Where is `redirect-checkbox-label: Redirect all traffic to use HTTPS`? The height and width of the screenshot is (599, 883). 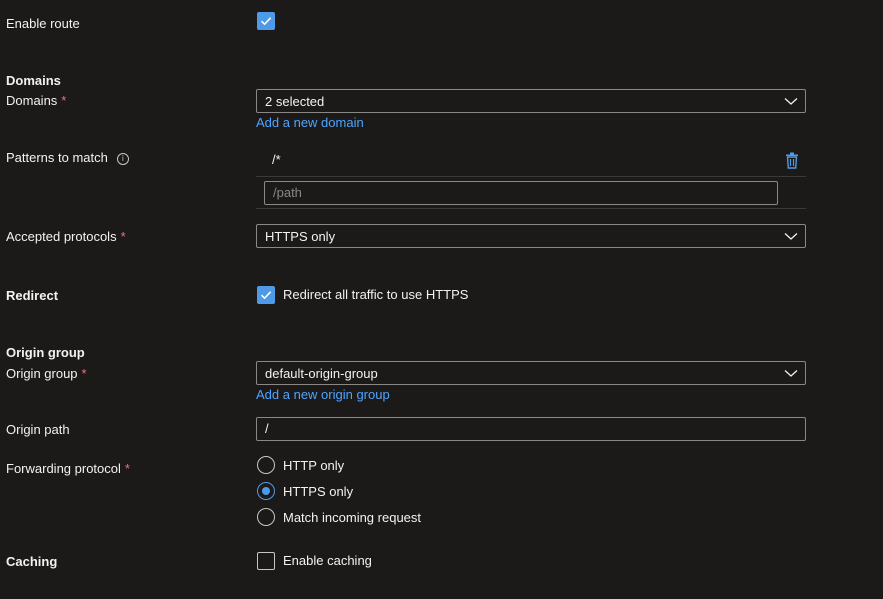 redirect-checkbox-label: Redirect all traffic to use HTTPS is located at coordinates (375, 295).